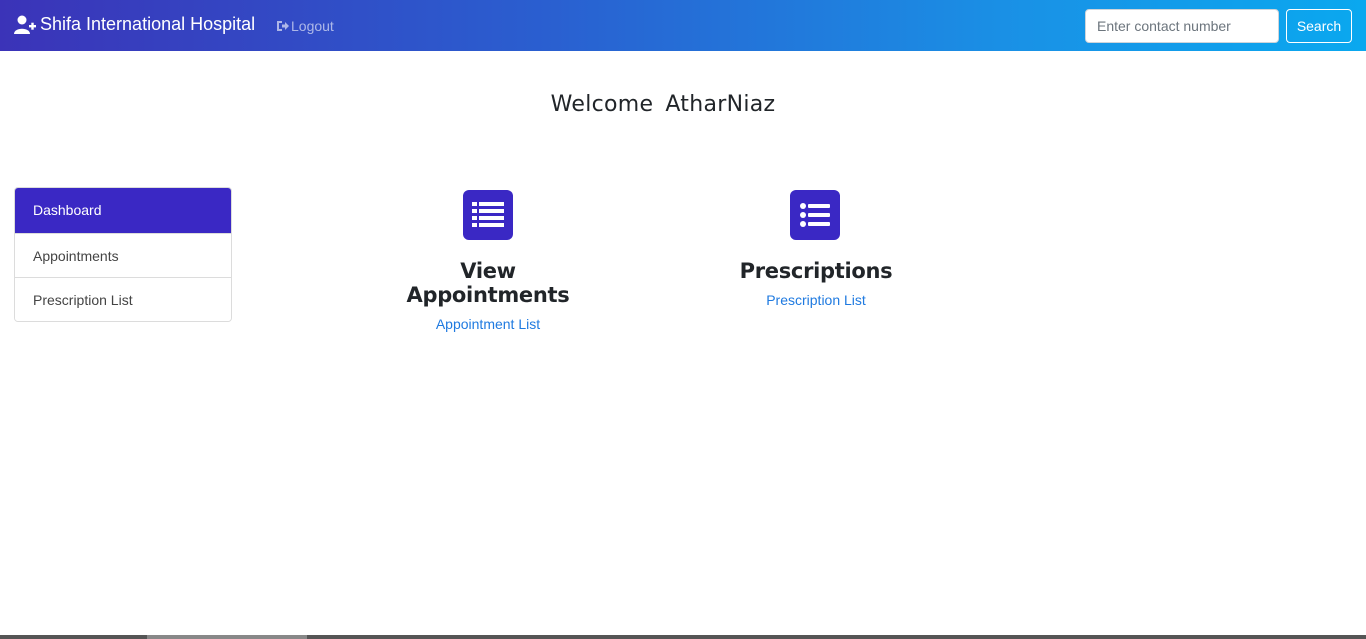 The height and width of the screenshot is (639, 1366). What do you see at coordinates (488, 283) in the screenshot?
I see `appointments-card-title: View Appointments` at bounding box center [488, 283].